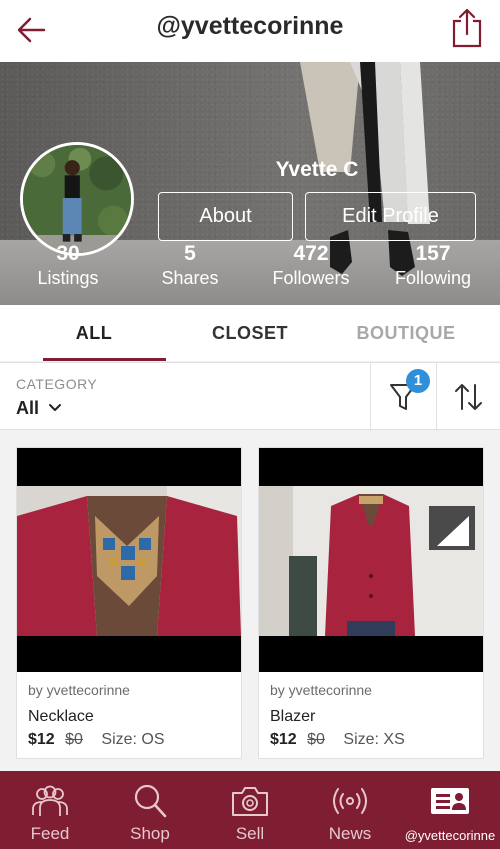 The image size is (500, 849). I want to click on stat-shares: 5 Shares, so click(190, 266).